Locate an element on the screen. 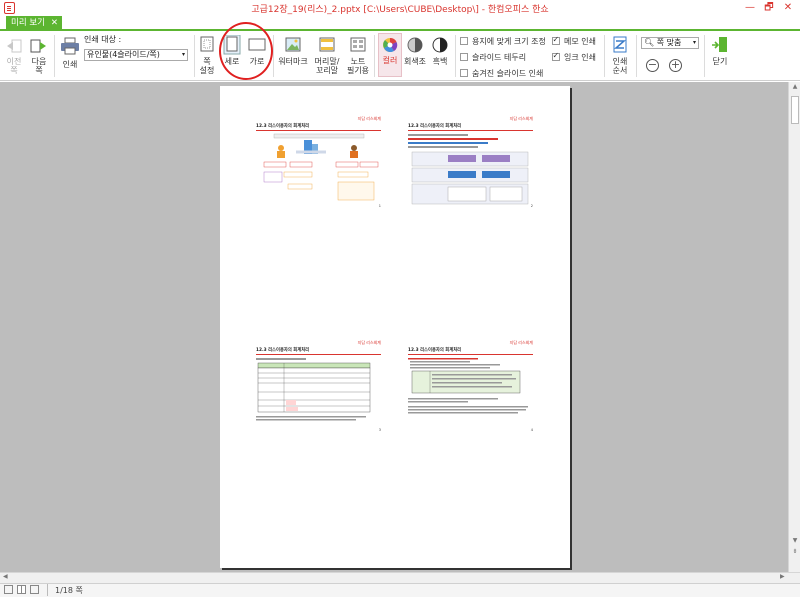 The width and height of the screenshot is (800, 597). color-button: 컬러 is located at coordinates (390, 55).